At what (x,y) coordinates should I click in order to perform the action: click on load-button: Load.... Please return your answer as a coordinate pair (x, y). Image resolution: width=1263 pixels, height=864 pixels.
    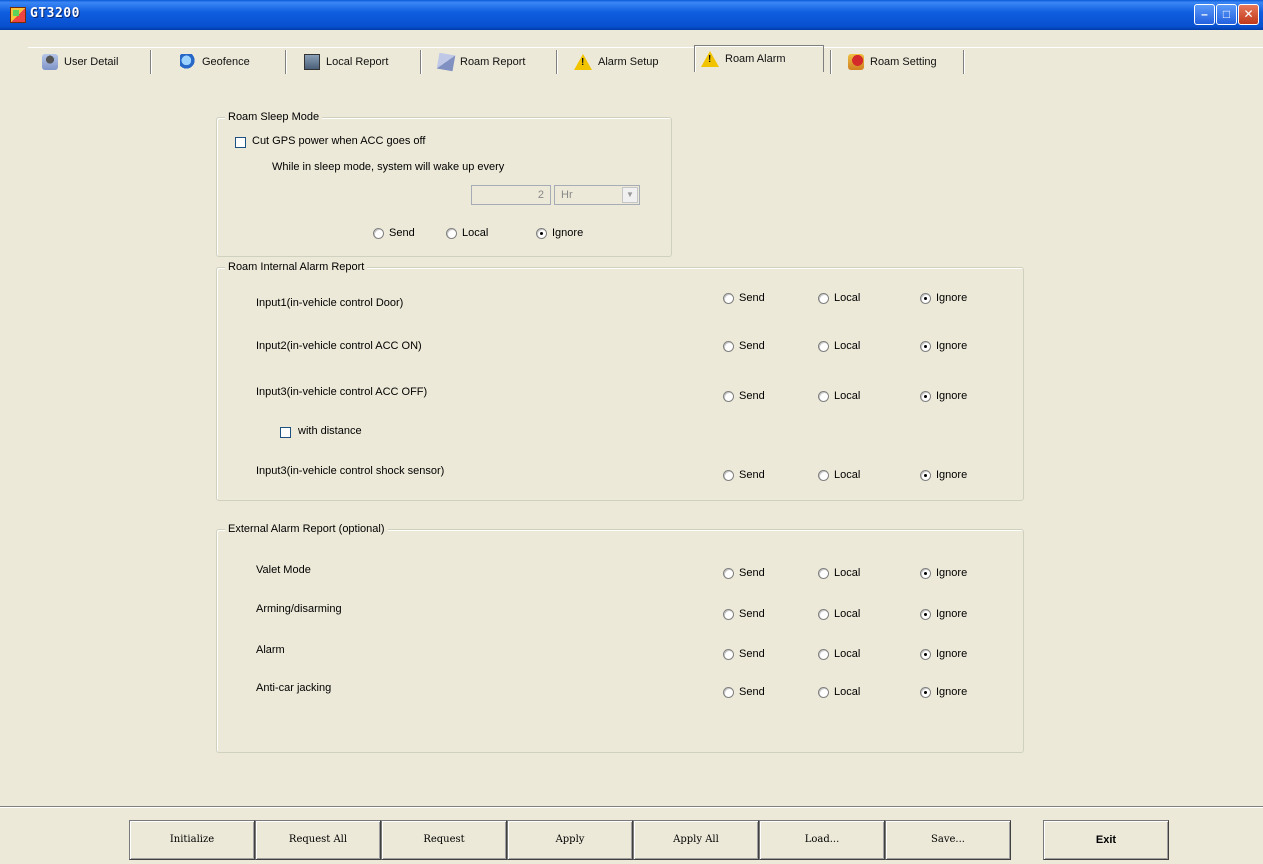
    Looking at the image, I should click on (822, 840).